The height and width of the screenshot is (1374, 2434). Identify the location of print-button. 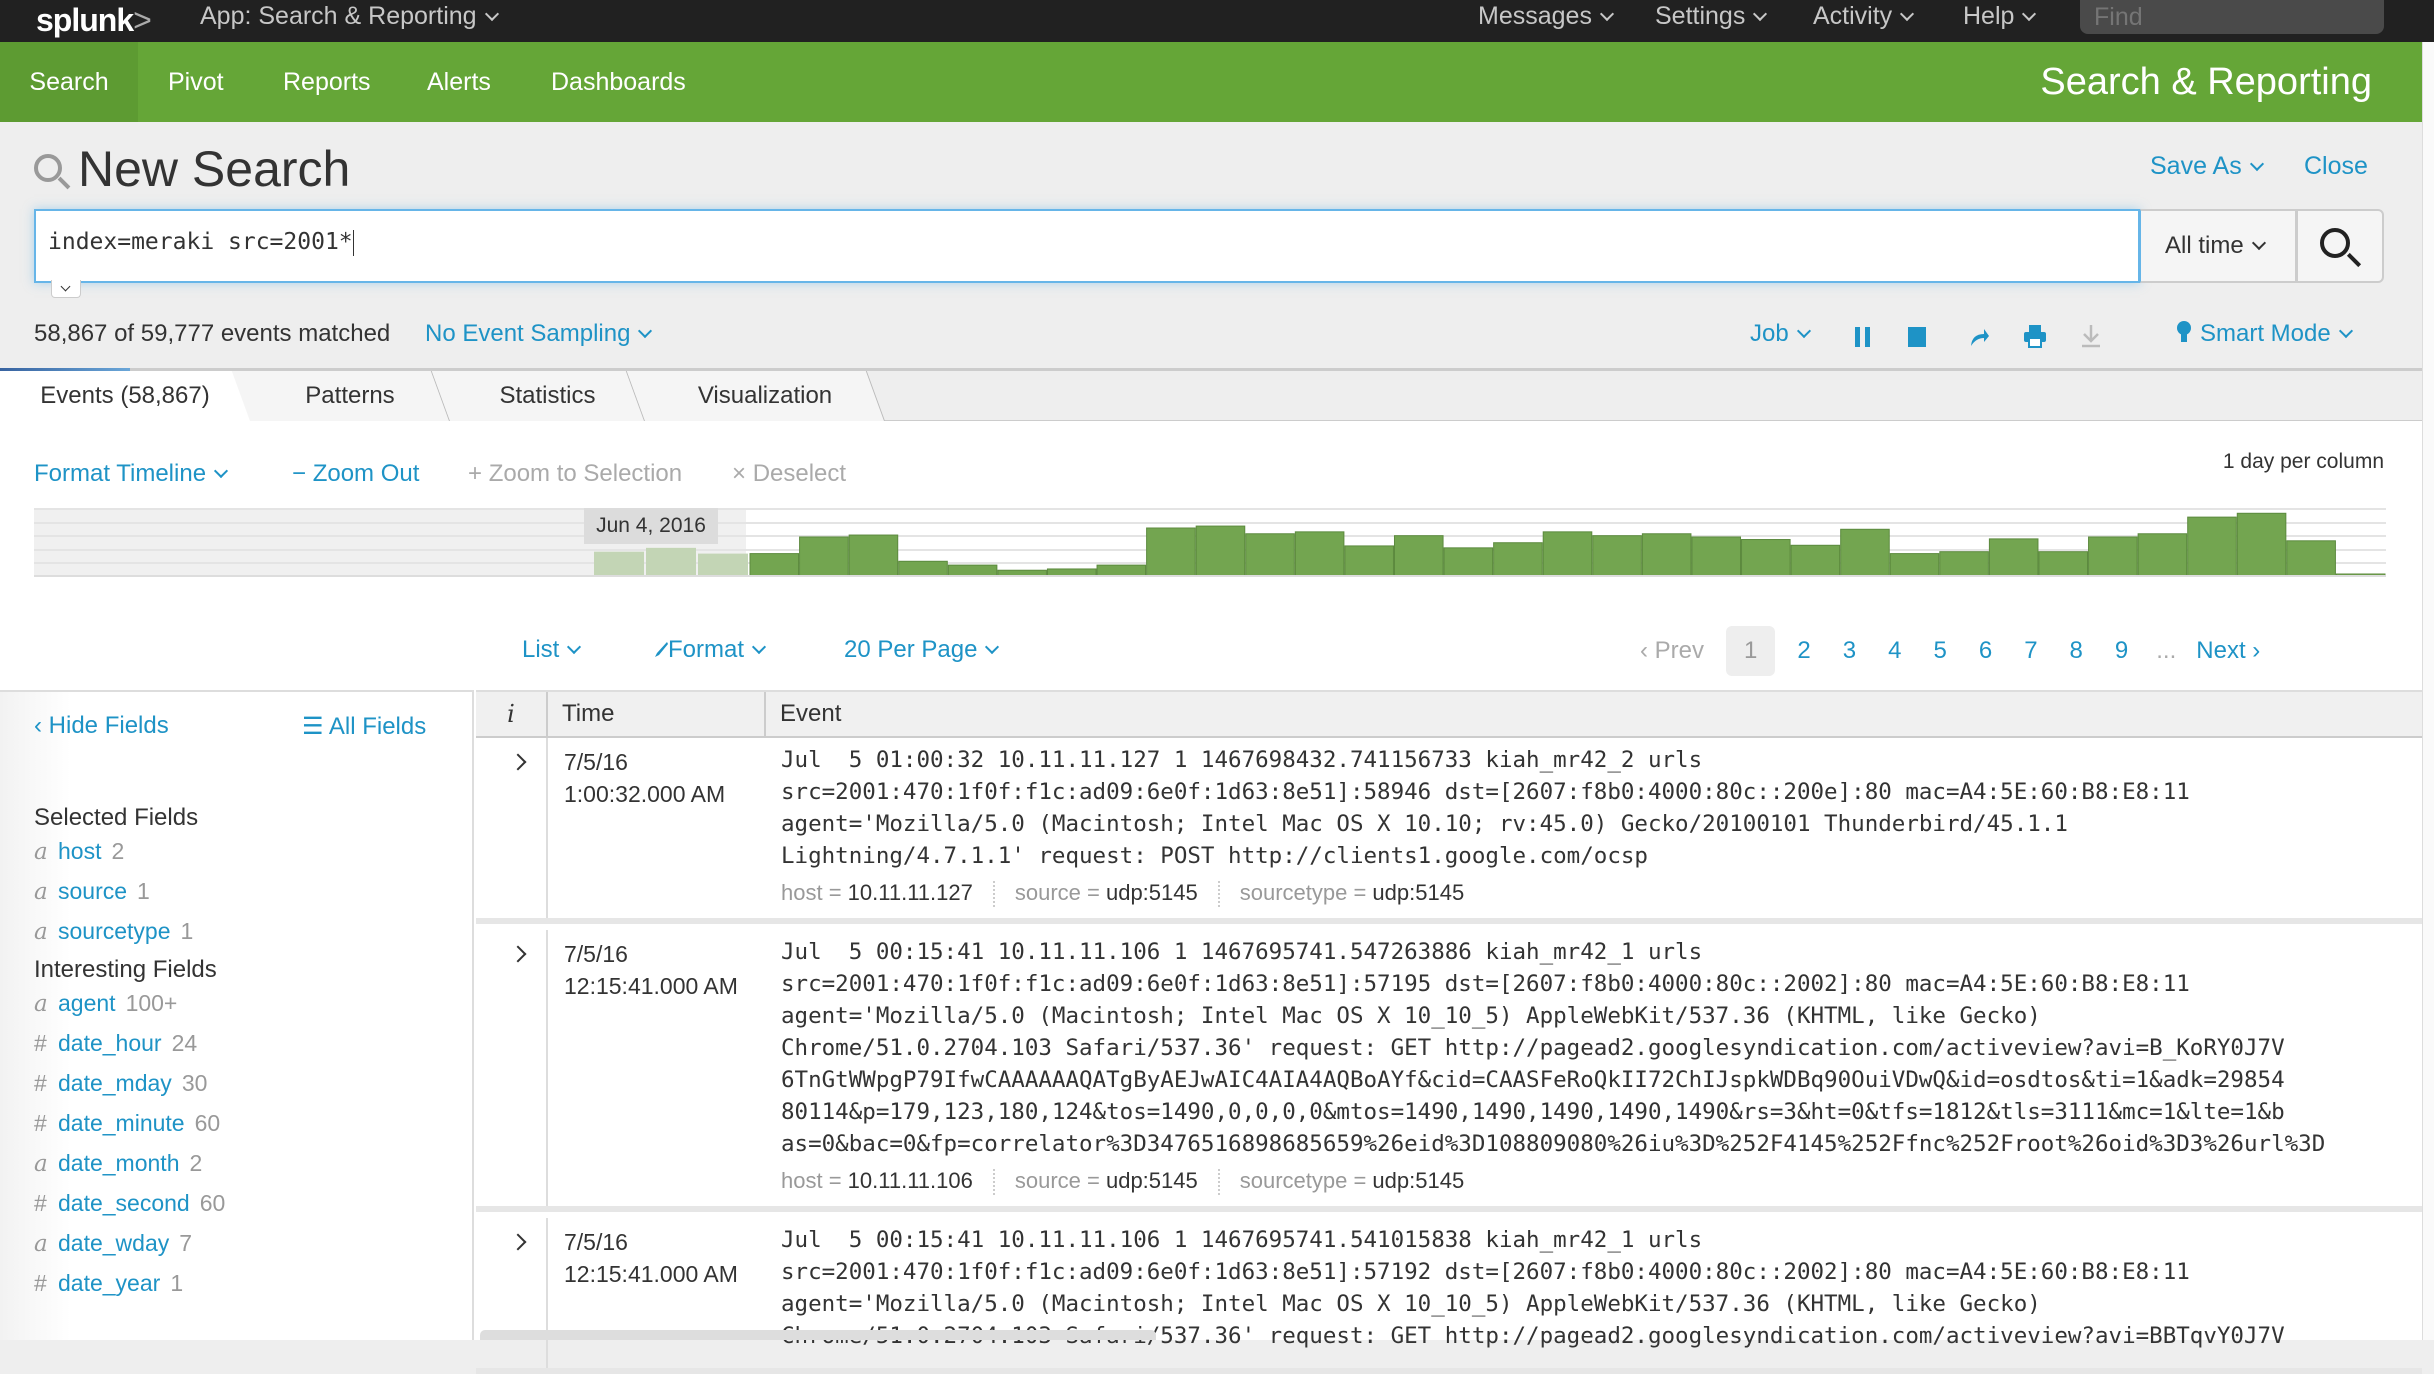
(2035, 339).